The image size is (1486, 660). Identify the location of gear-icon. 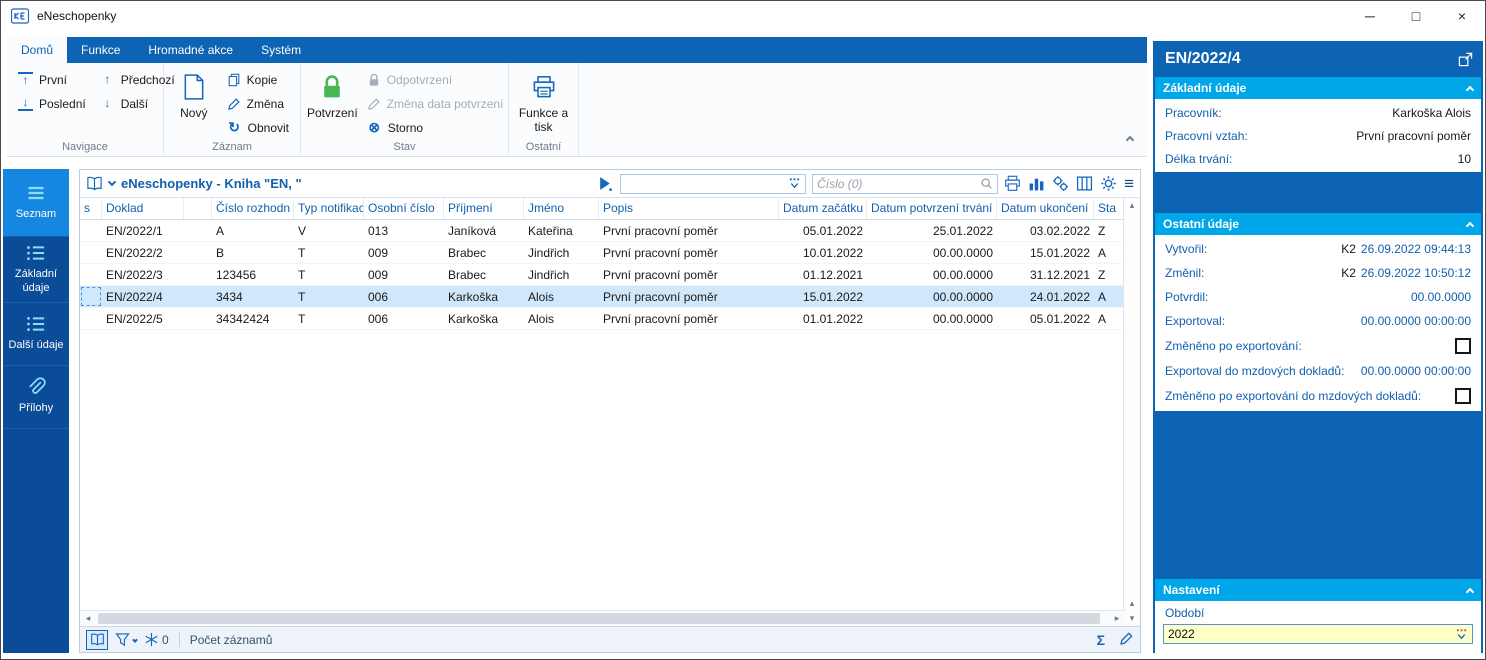
(1108, 183).